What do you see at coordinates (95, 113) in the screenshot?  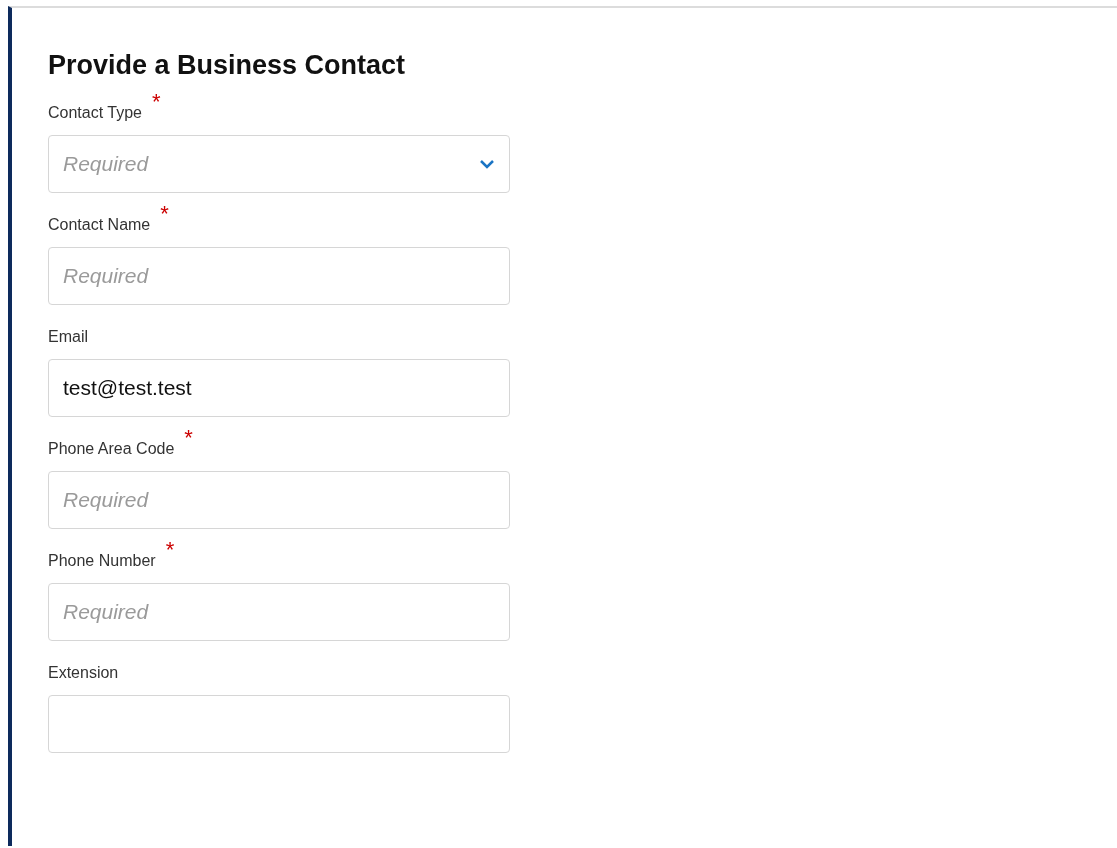 I see `field-label: Contact Type` at bounding box center [95, 113].